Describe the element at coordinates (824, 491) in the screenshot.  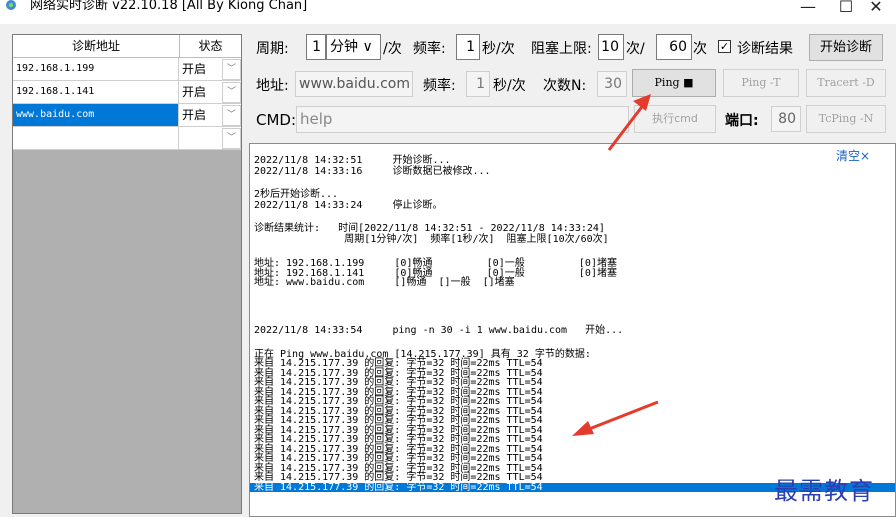
I see `watermark-text: 最需教育` at that location.